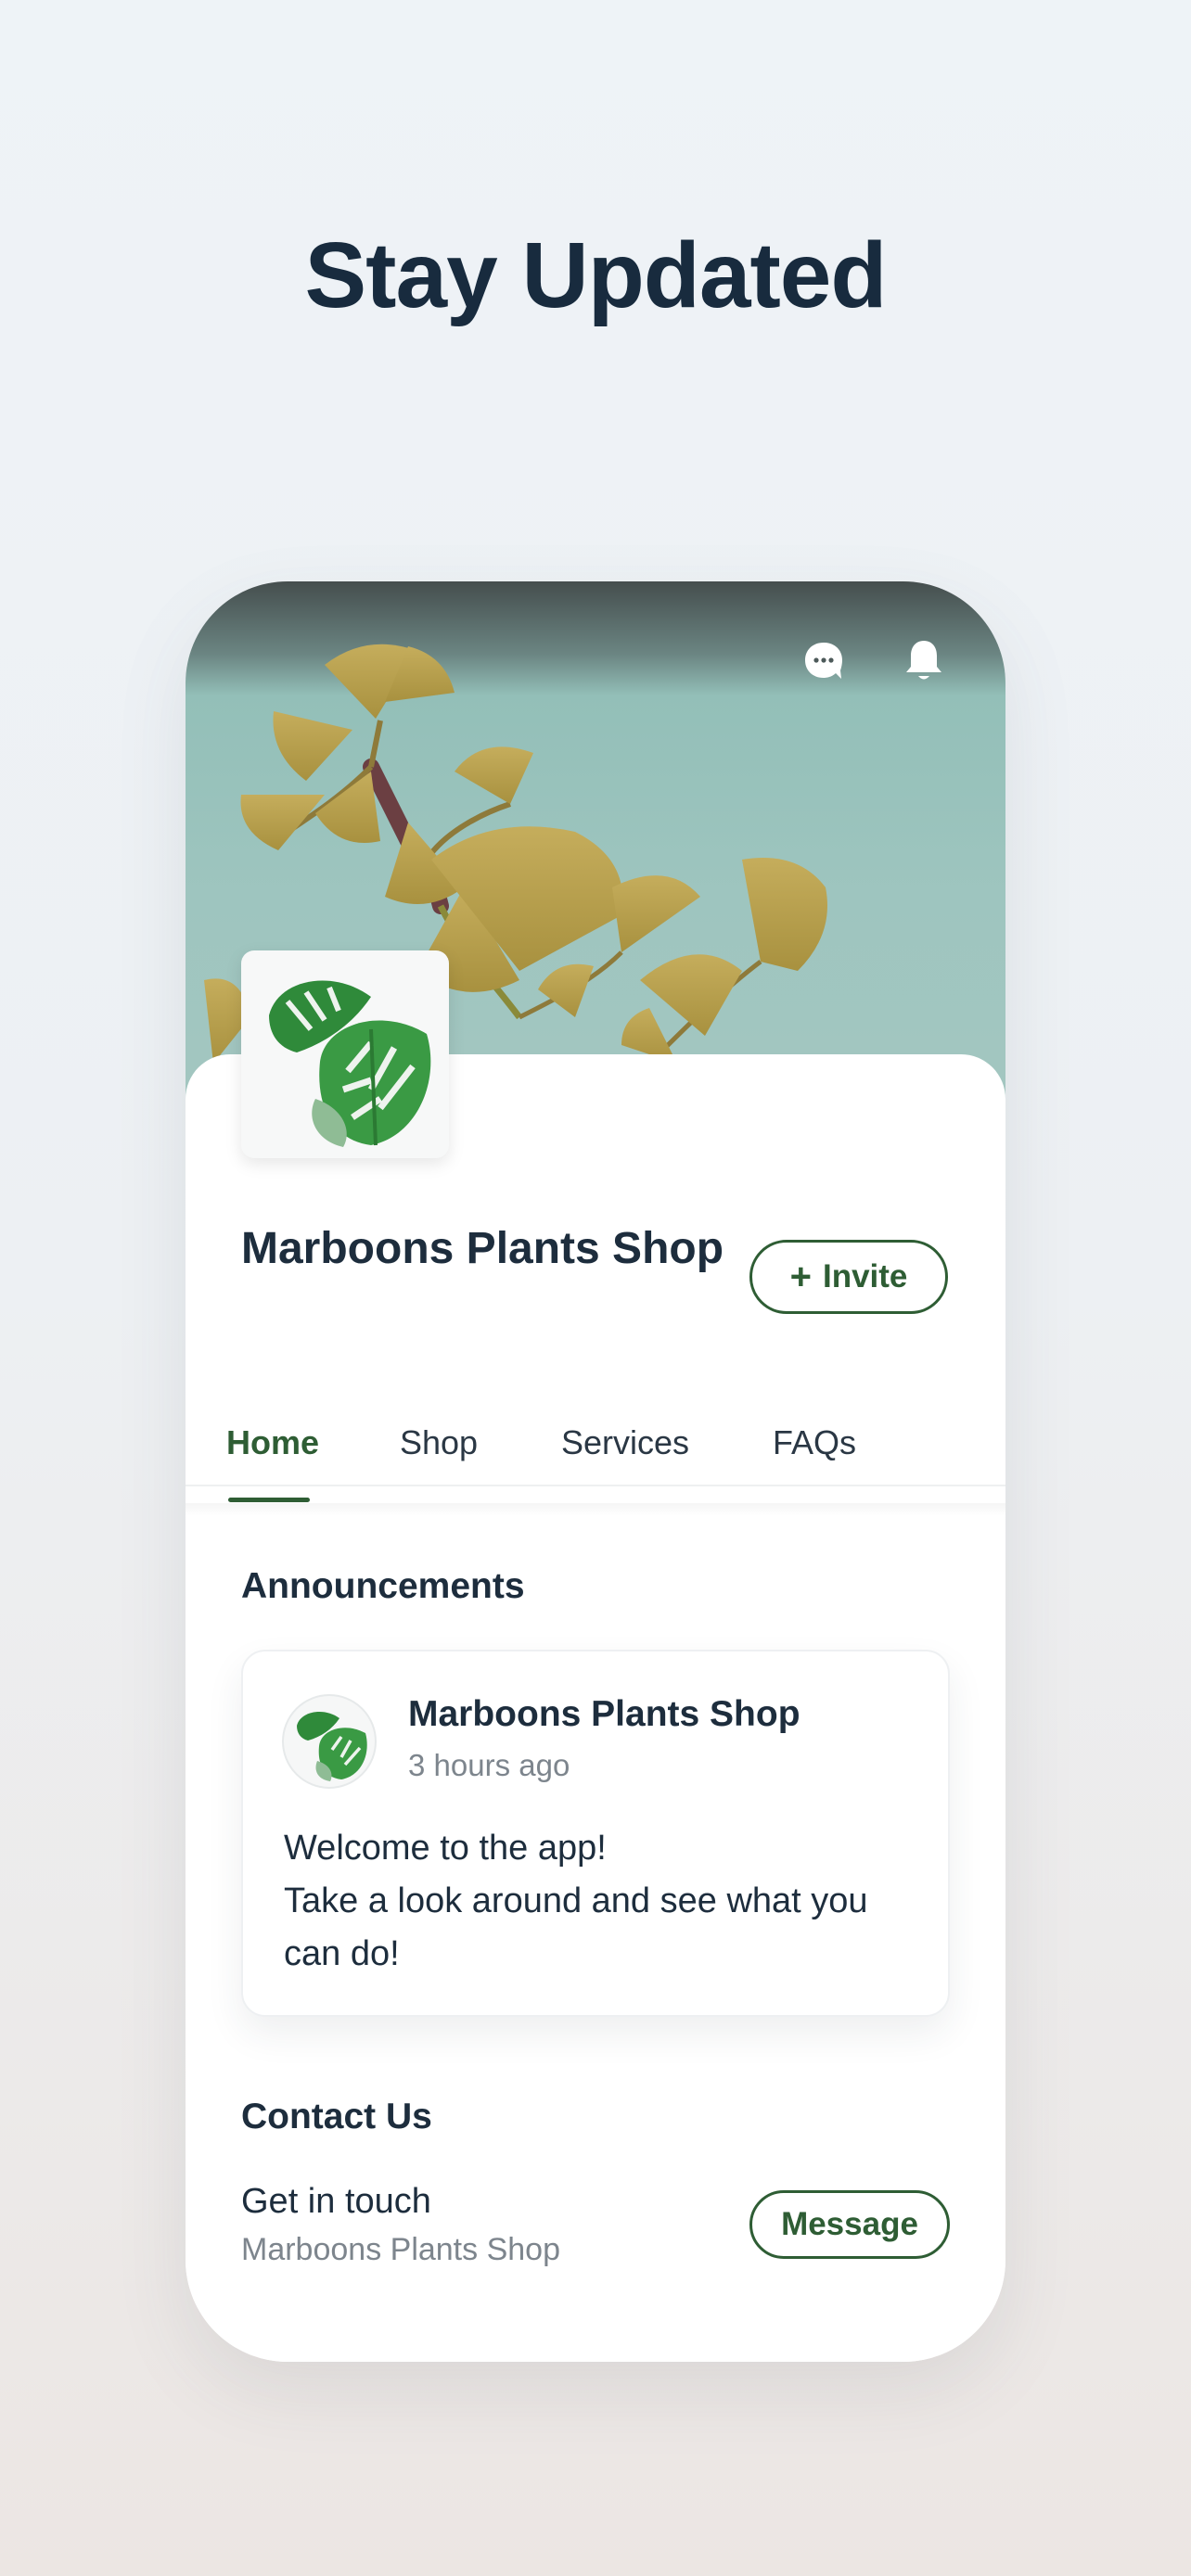 The height and width of the screenshot is (2576, 1191). What do you see at coordinates (342, 1954) in the screenshot?
I see `post-line: can do!` at bounding box center [342, 1954].